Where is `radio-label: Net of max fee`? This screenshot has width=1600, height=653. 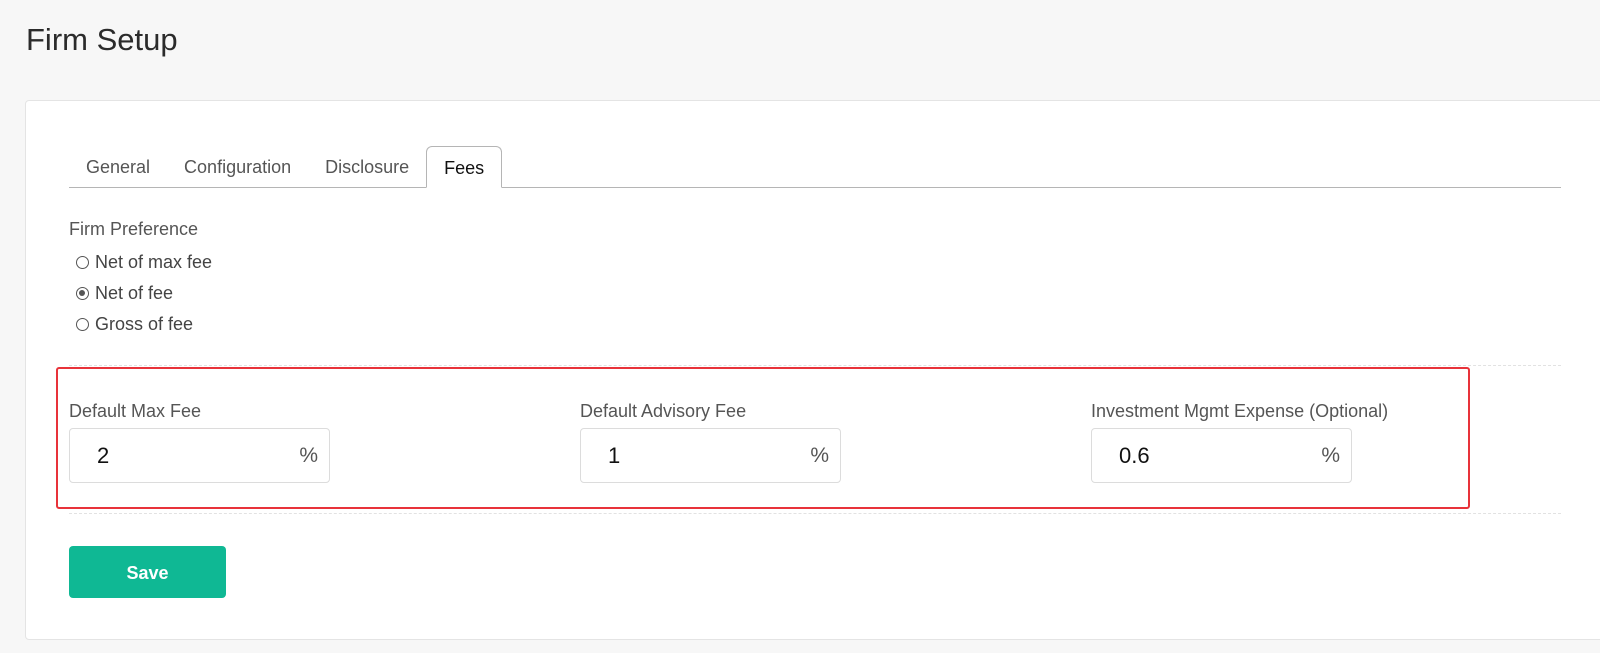
radio-label: Net of max fee is located at coordinates (154, 262).